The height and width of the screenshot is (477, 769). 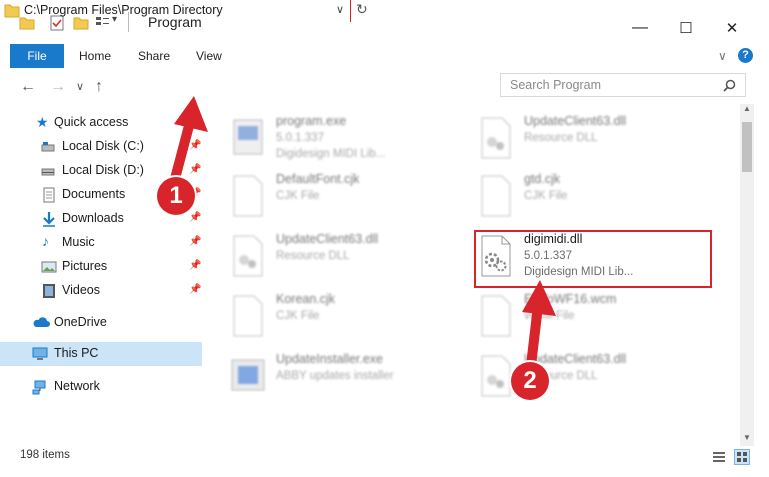 What do you see at coordinates (345, 318) in the screenshot?
I see `file-item: Korean.cjk CJK File` at bounding box center [345, 318].